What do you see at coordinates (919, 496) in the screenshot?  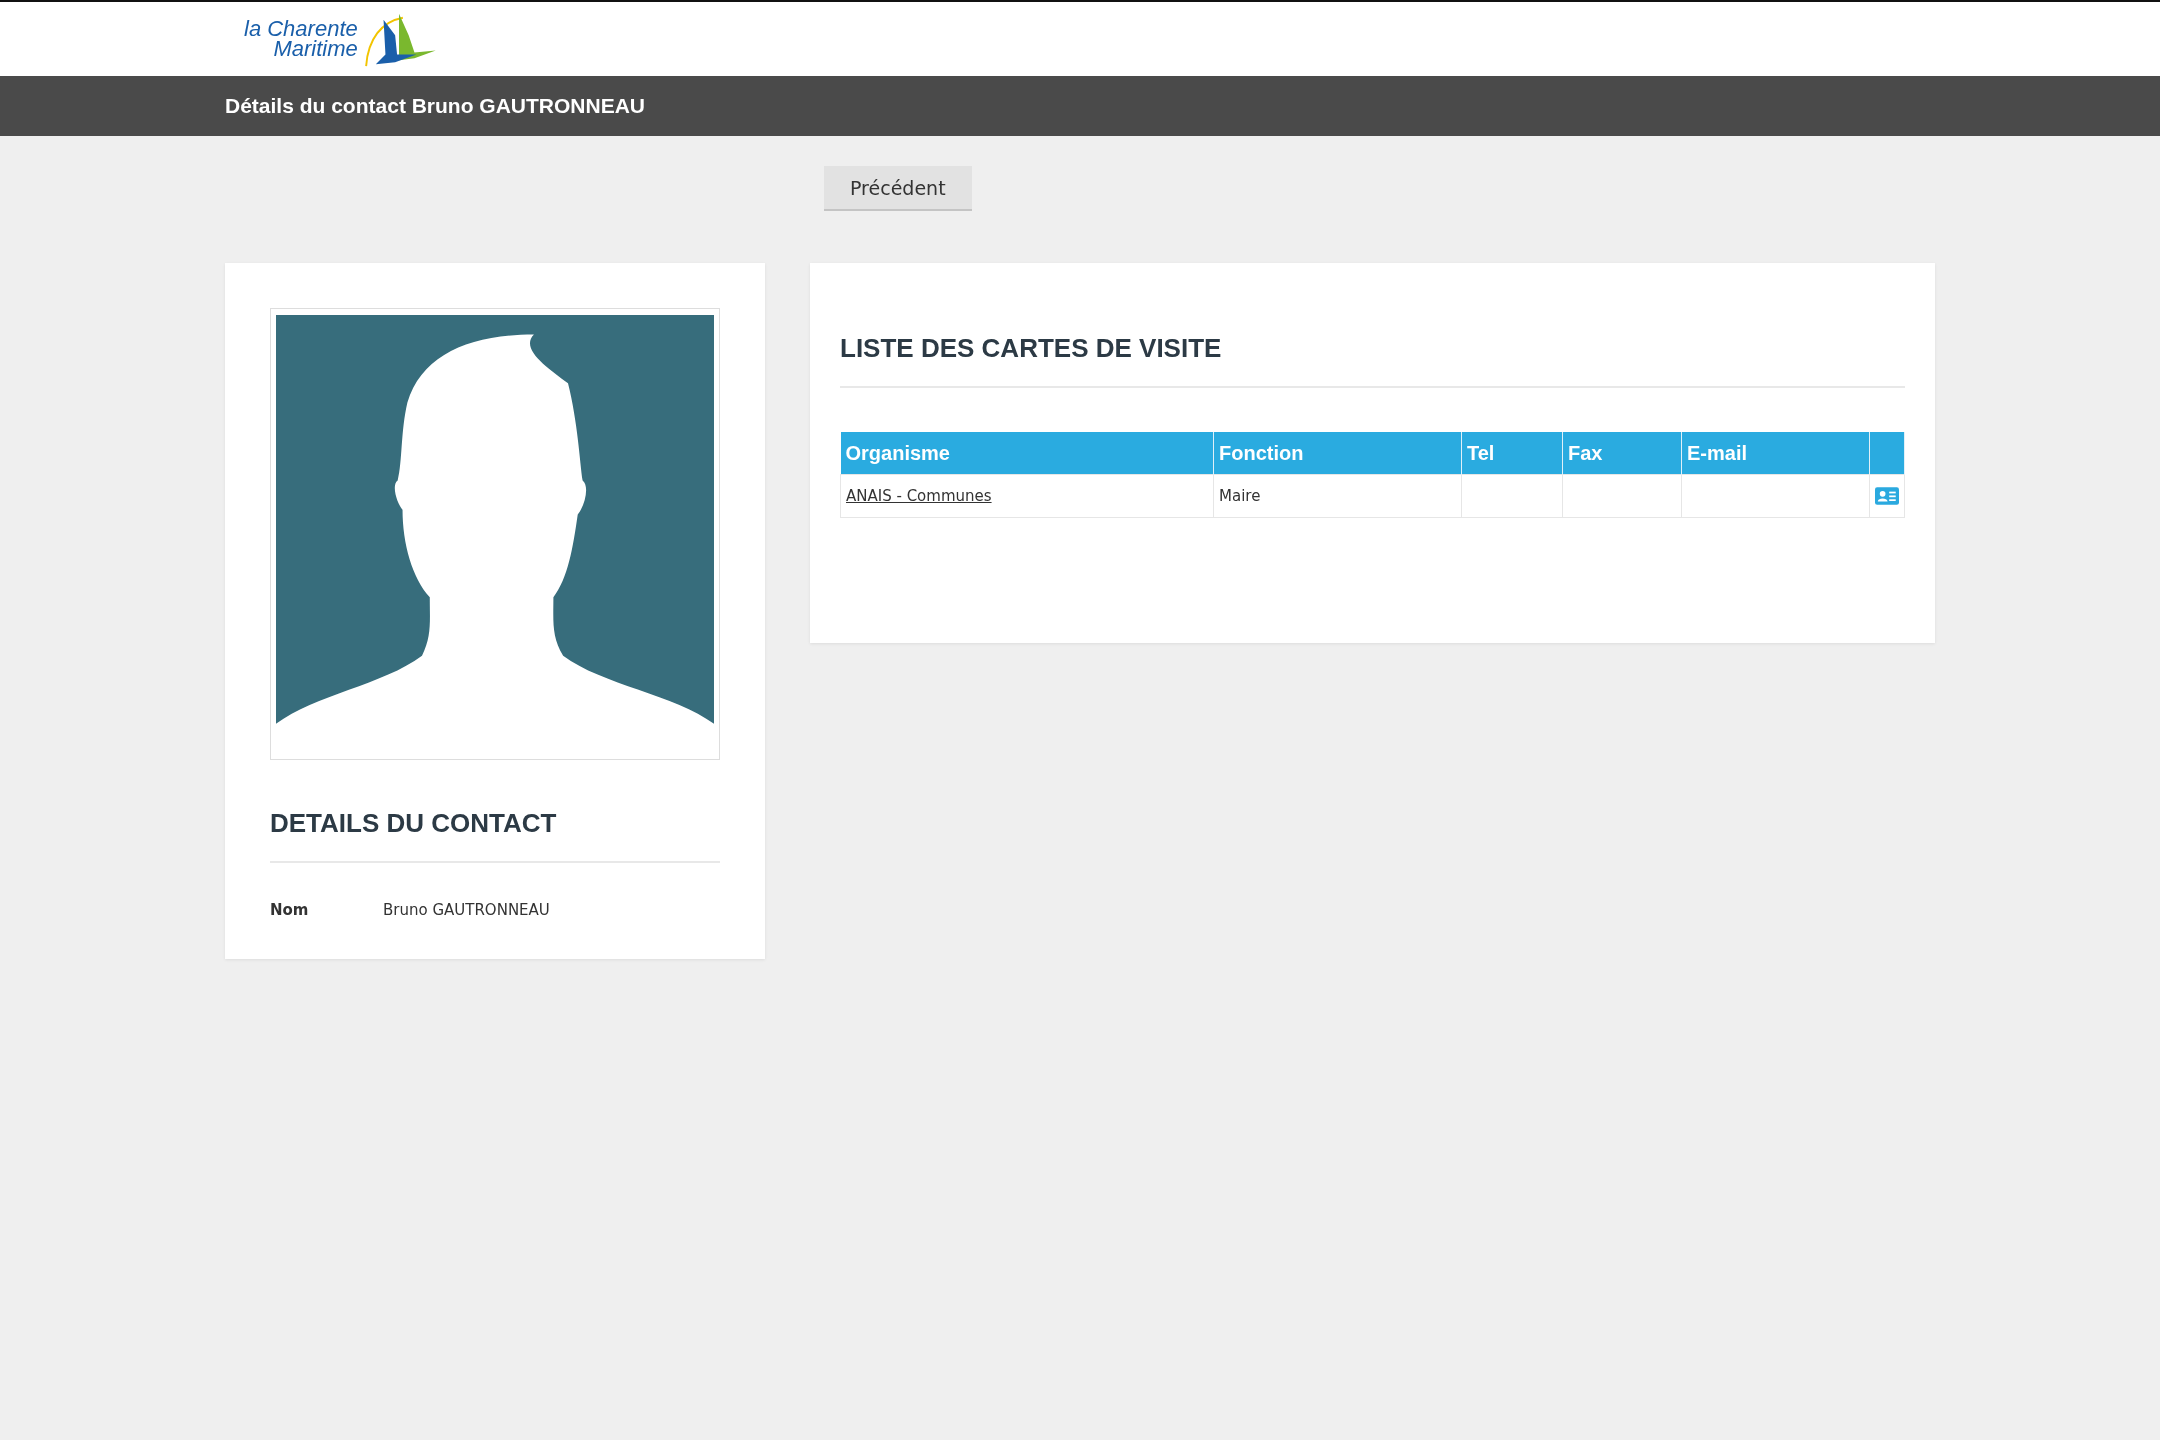 I see `organisation-link: ANAIS - Communes` at bounding box center [919, 496].